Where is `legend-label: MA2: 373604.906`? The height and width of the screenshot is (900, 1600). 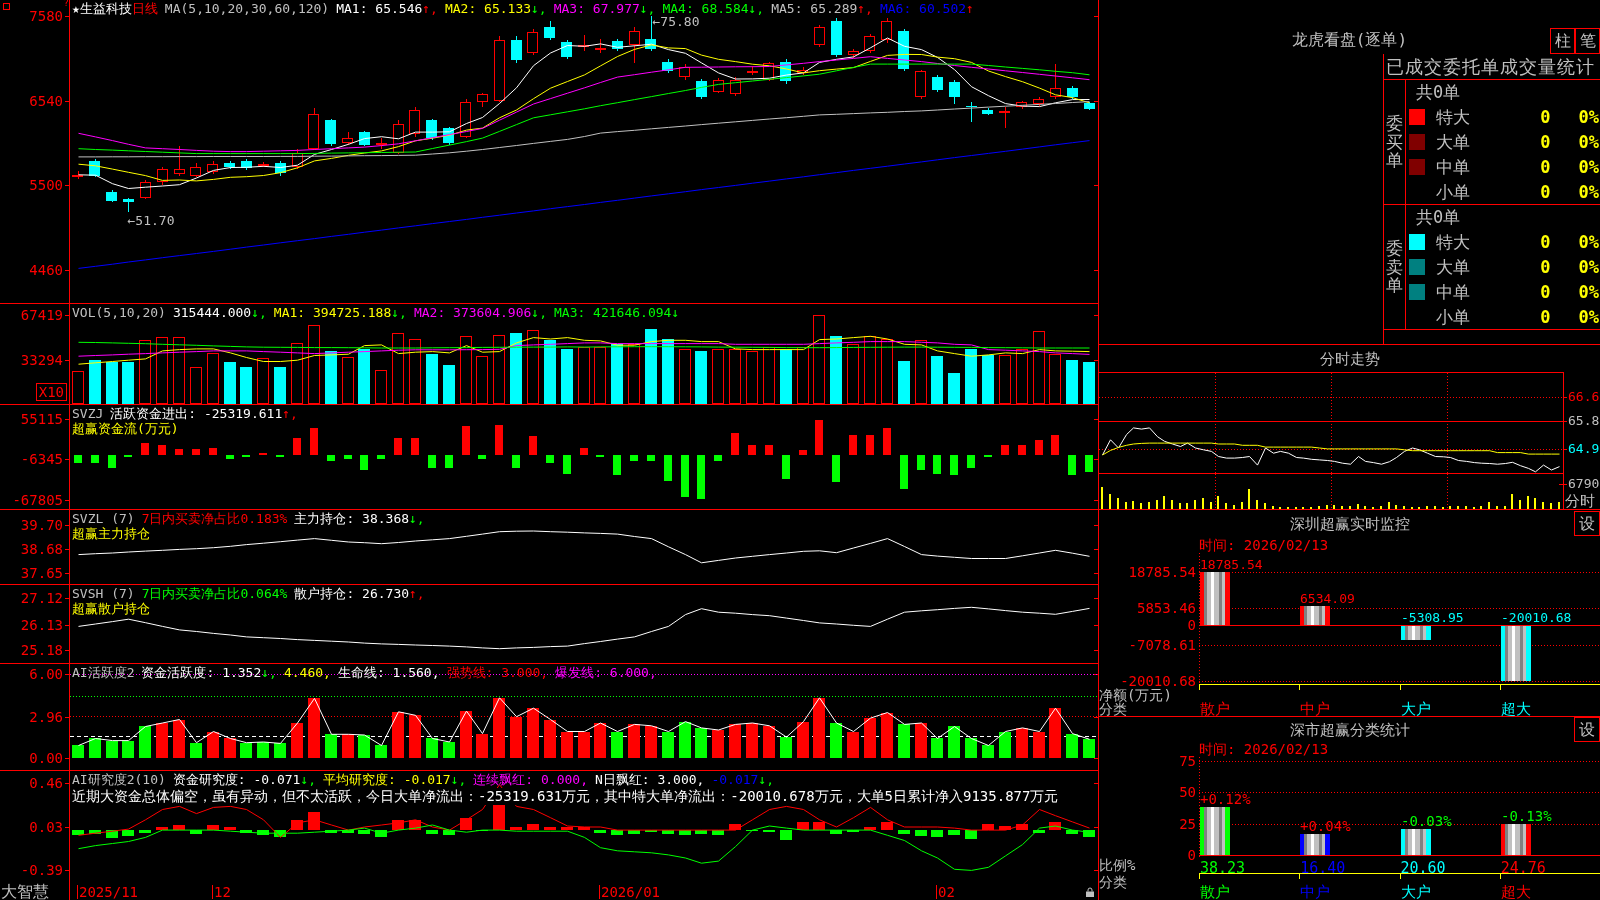
legend-label: MA2: 373604.906 is located at coordinates (472, 312).